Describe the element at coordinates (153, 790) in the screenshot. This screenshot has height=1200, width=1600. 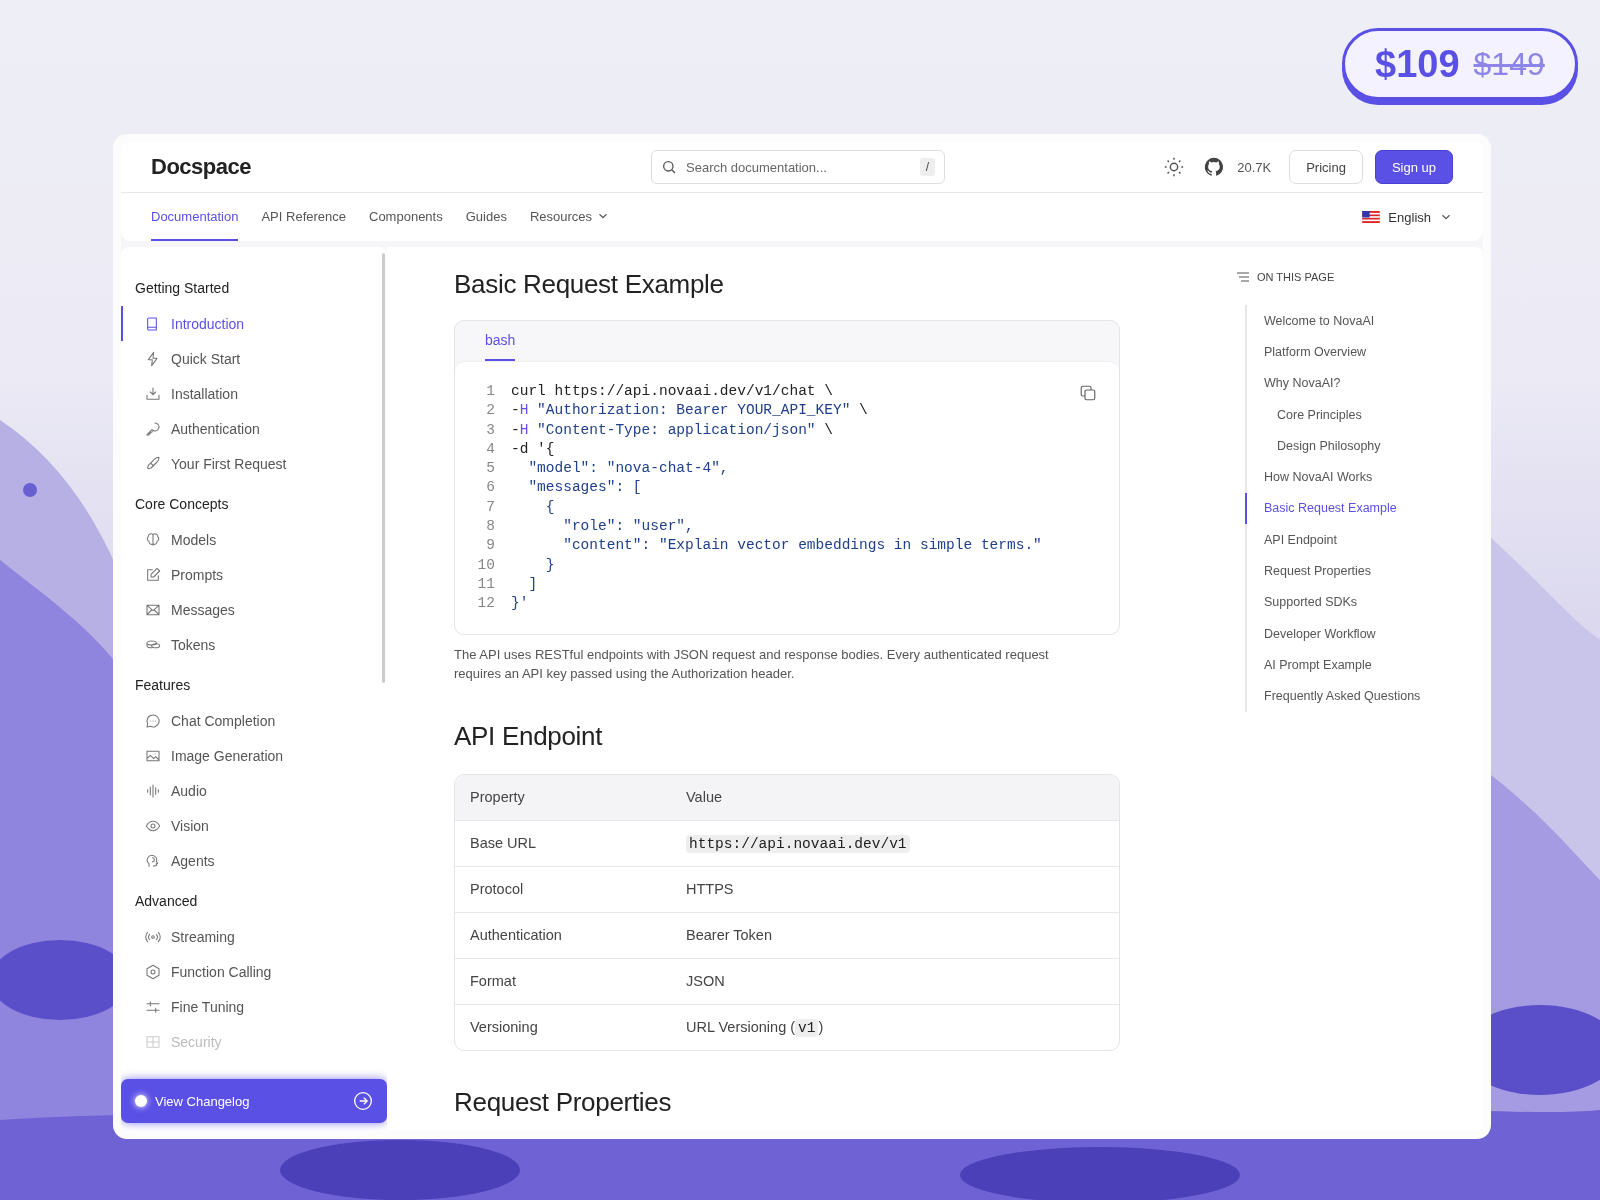
I see `sound-wave-icon` at that location.